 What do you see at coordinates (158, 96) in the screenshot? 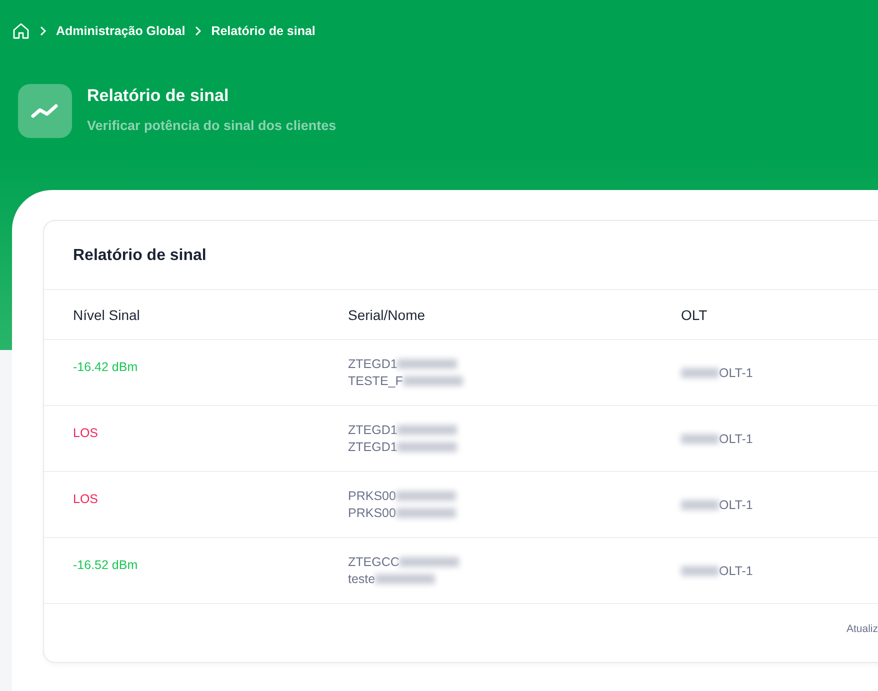
I see `page-title: Relatório de sinal` at bounding box center [158, 96].